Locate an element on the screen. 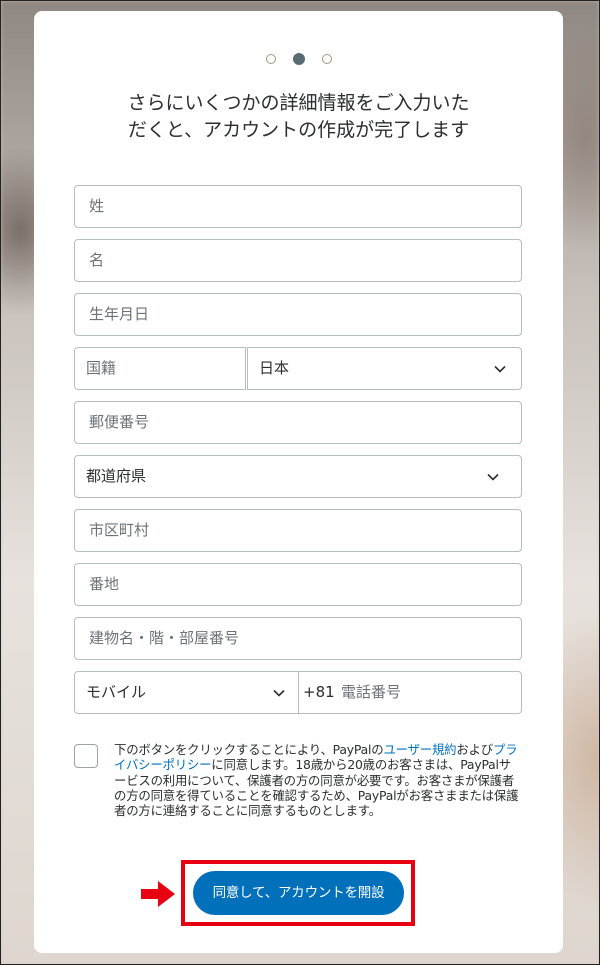 The image size is (600, 965). building-field: 建物名・階・部屋番号 is located at coordinates (298, 638).